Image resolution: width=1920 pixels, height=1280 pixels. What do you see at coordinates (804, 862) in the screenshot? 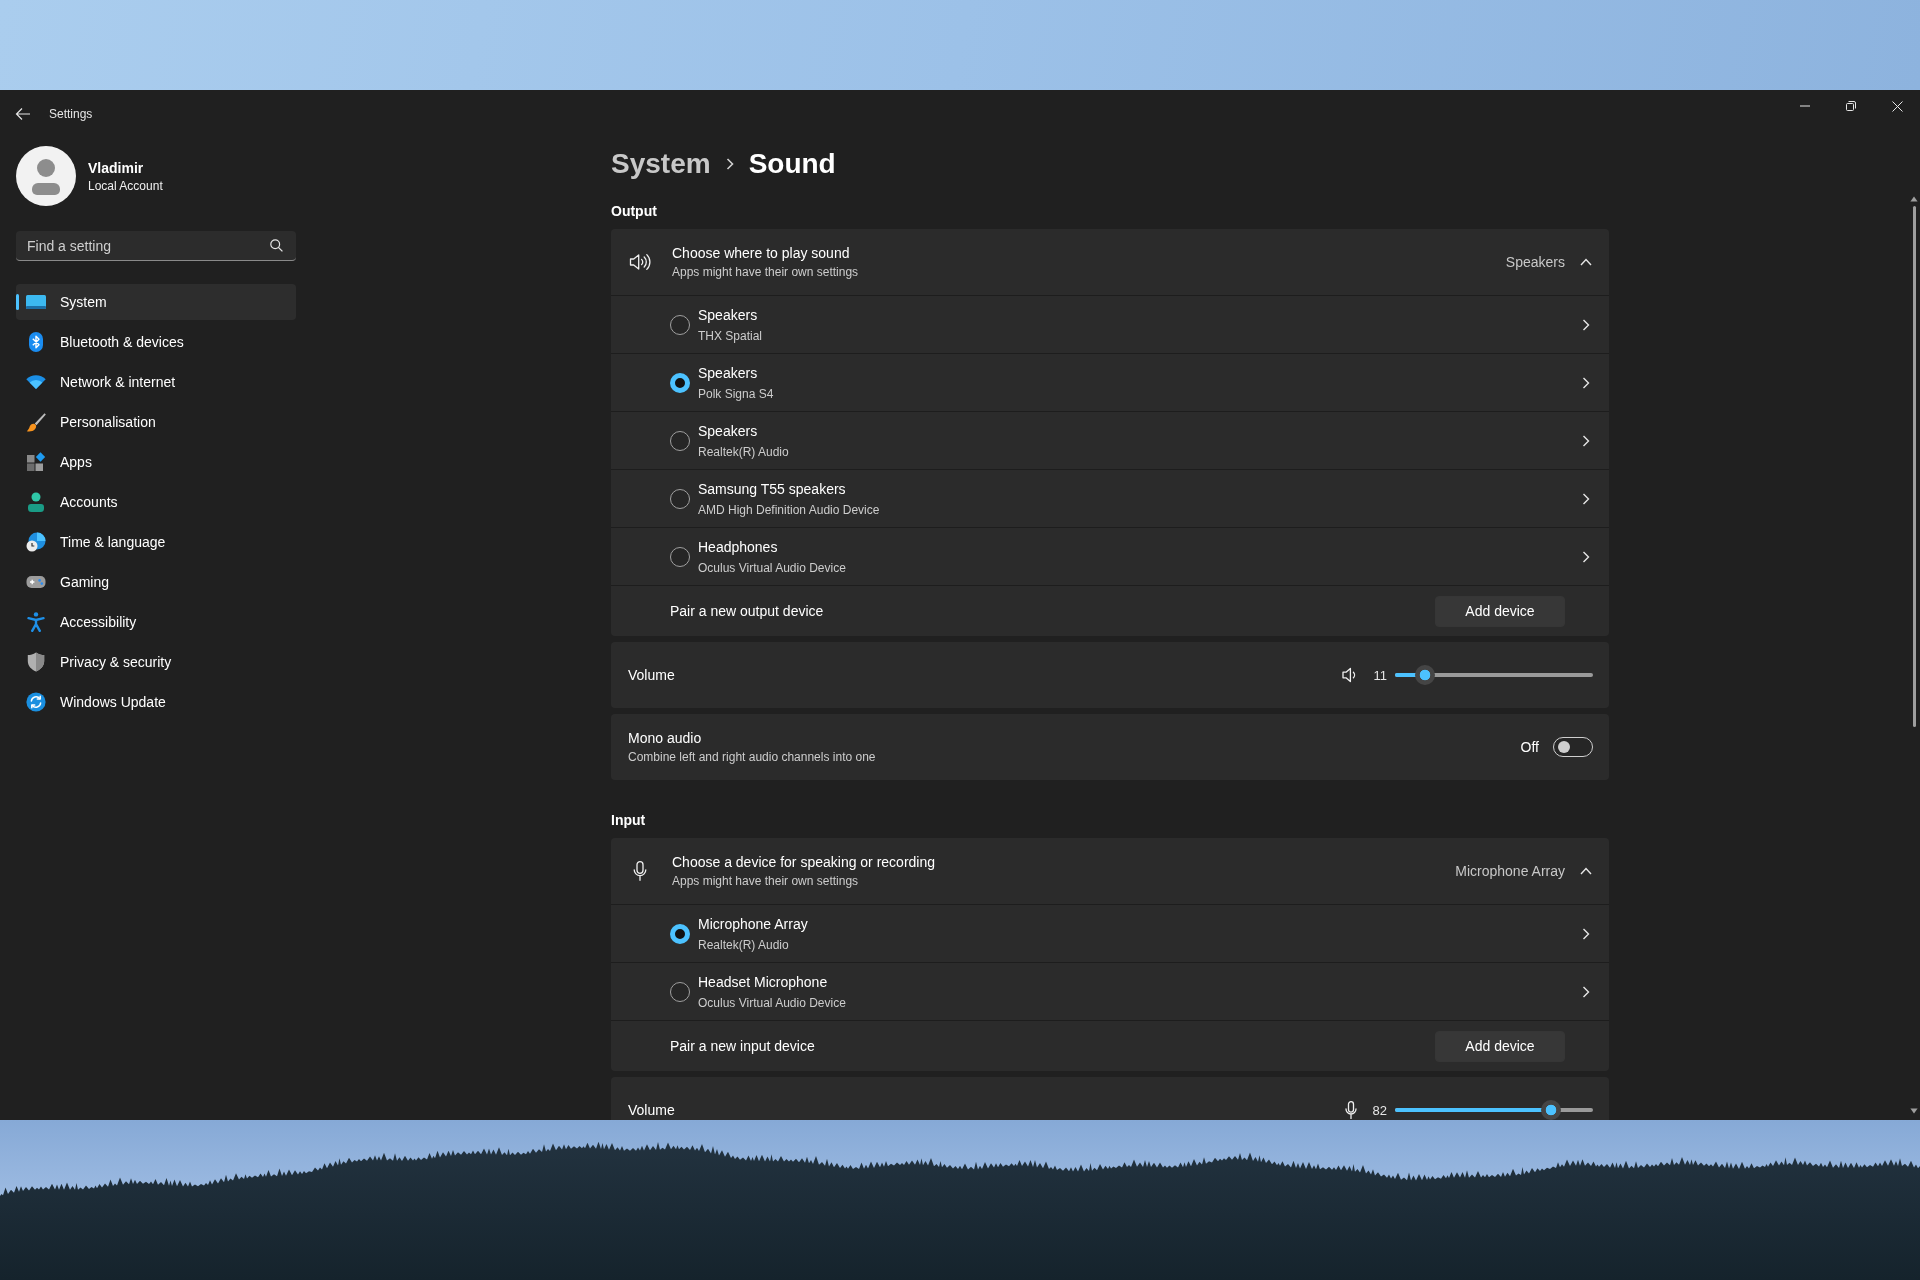
I see `card-title: Choose a device for speaking or recording` at bounding box center [804, 862].